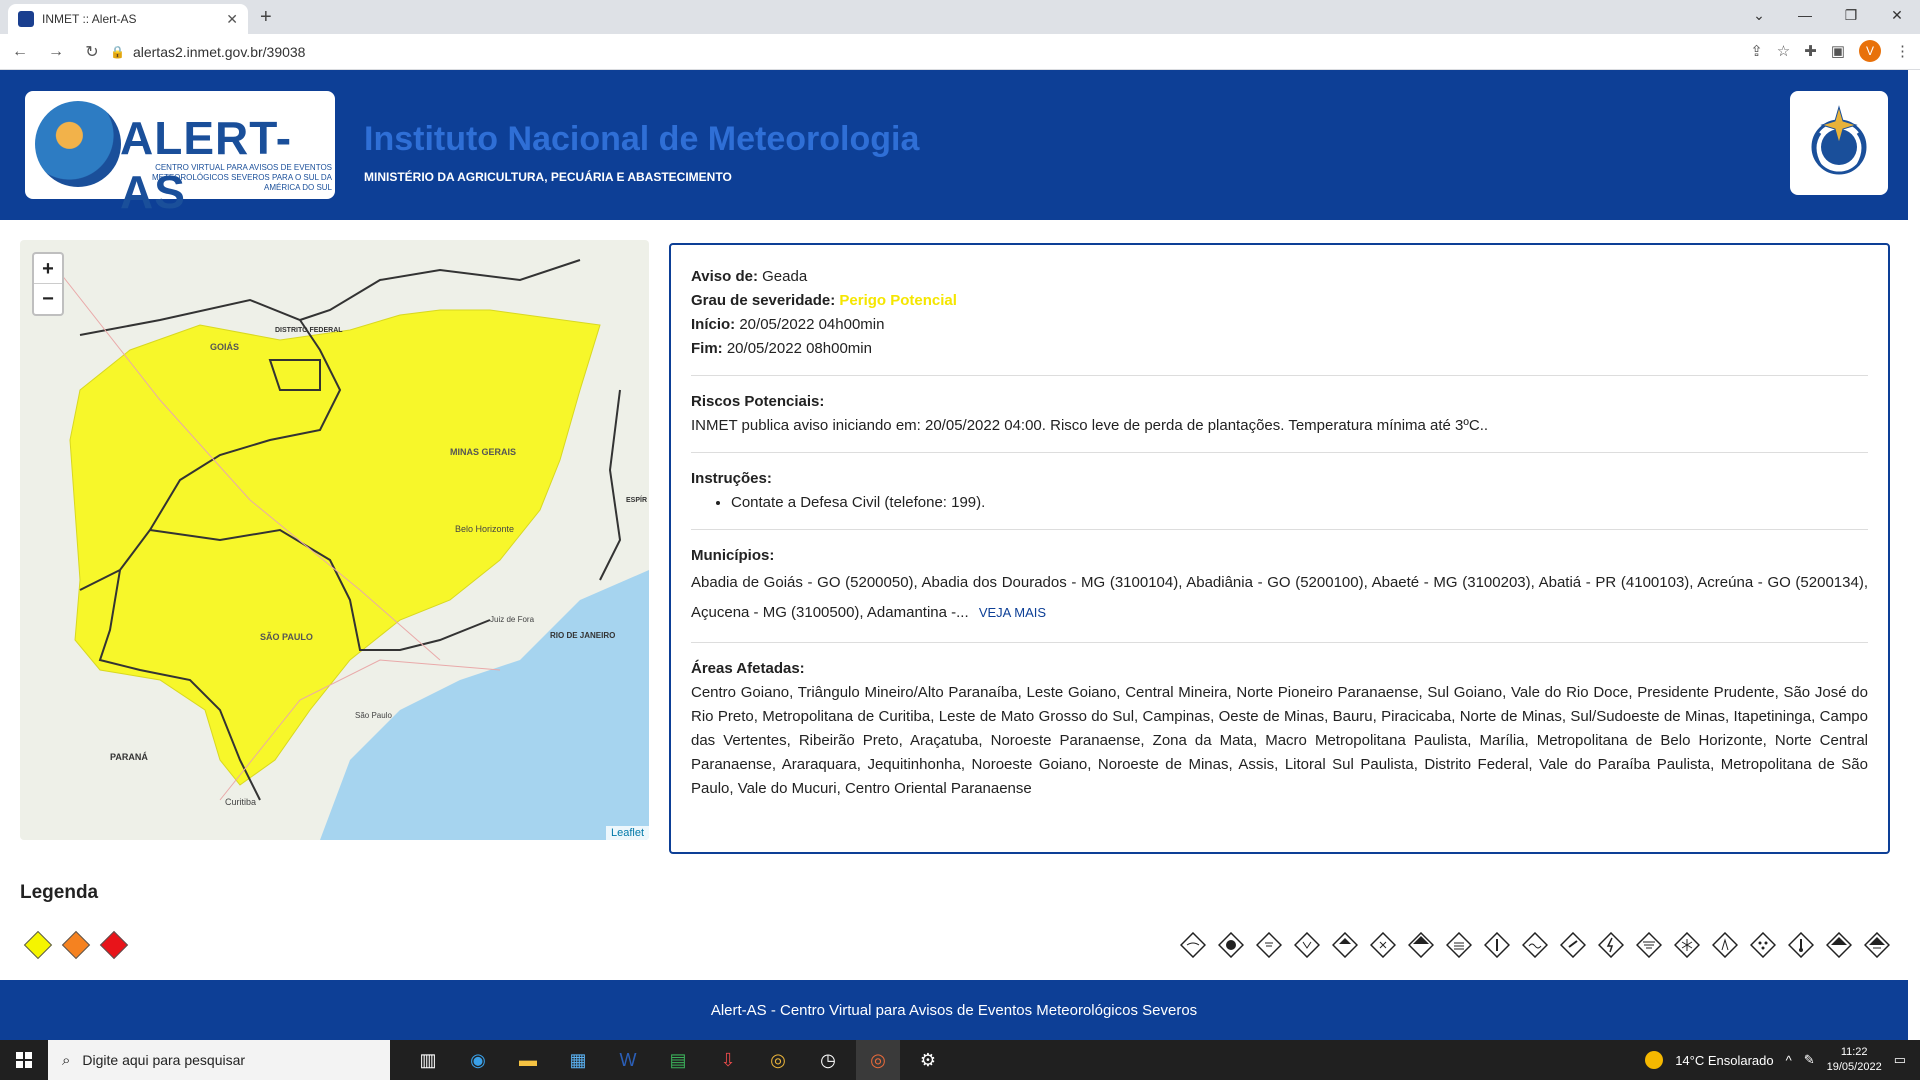 This screenshot has height=1080, width=1920. What do you see at coordinates (1383, 945) in the screenshot?
I see `snow-hazard-icon` at bounding box center [1383, 945].